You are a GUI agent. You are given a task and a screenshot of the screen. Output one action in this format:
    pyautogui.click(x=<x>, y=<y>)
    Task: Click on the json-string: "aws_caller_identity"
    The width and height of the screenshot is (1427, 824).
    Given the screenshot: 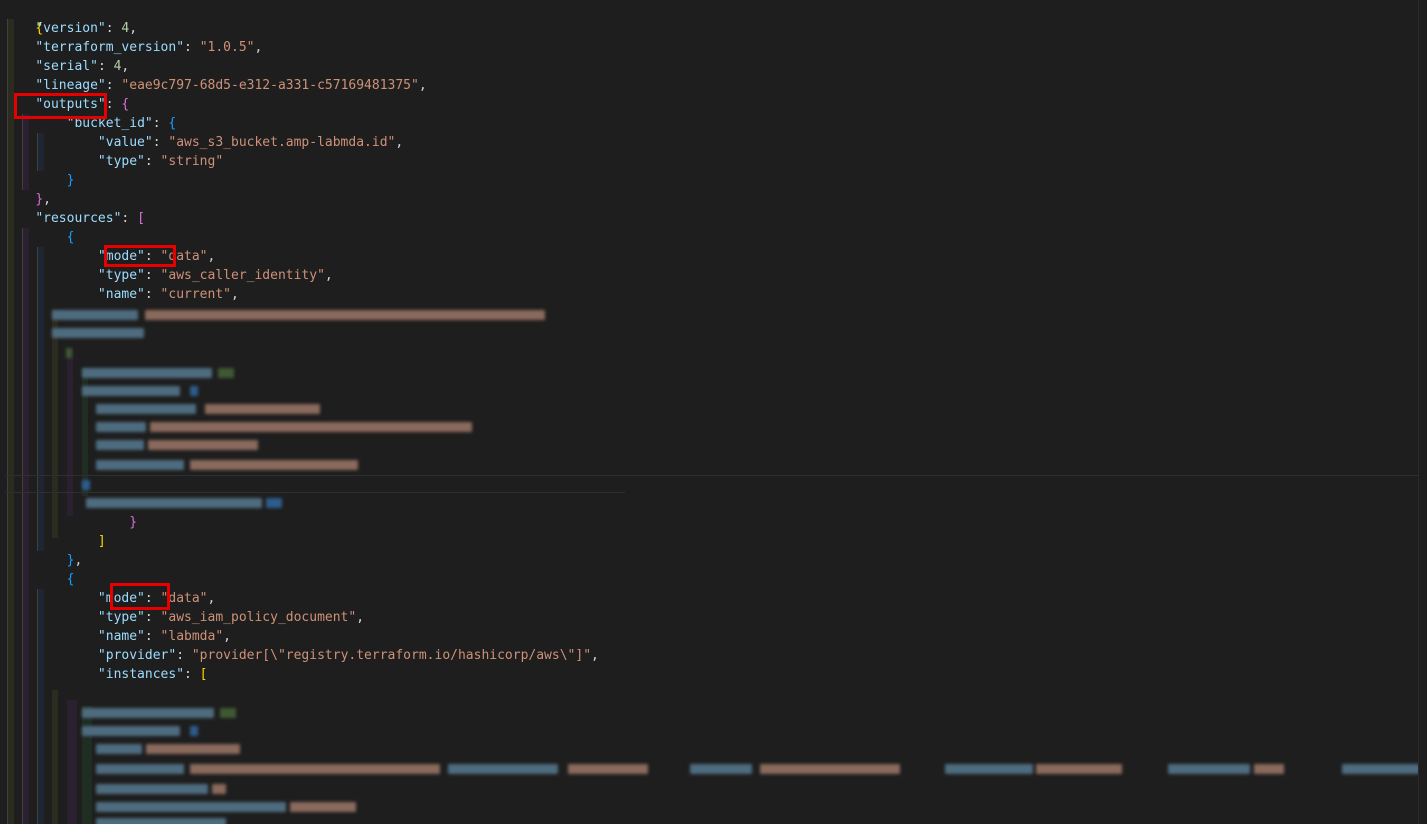 What is the action you would take?
    pyautogui.click(x=242, y=275)
    